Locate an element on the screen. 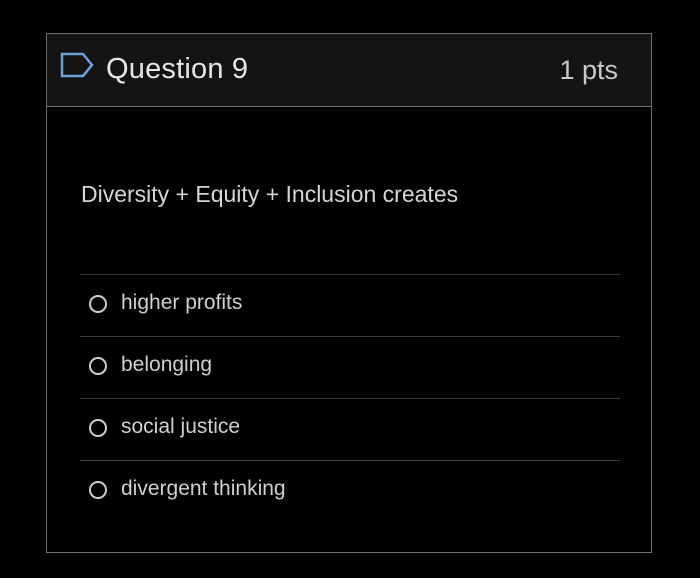  question-text: Diversity + Equity + Inclusion creates is located at coordinates (270, 194).